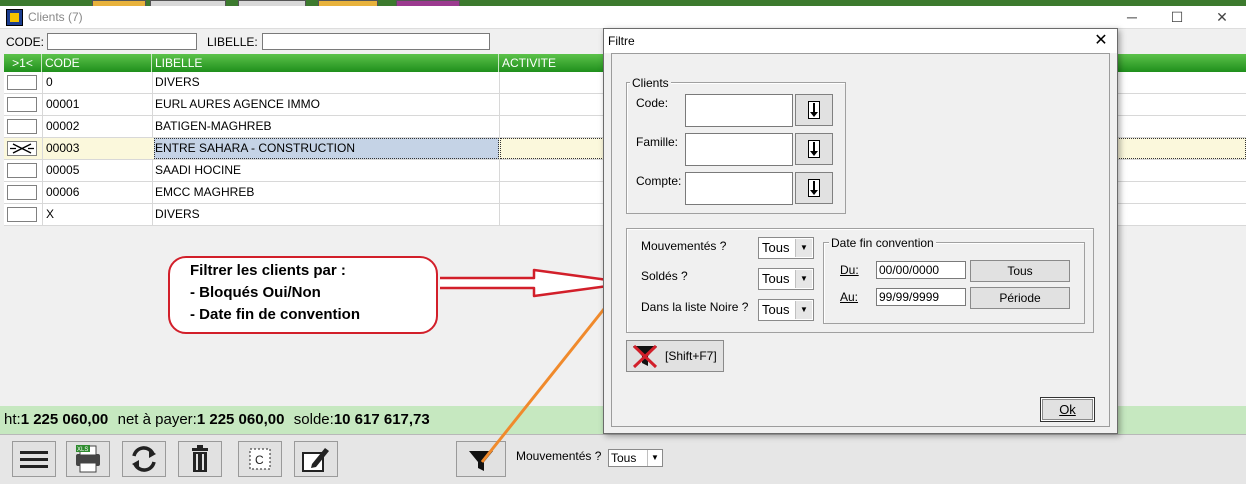 The width and height of the screenshot is (1246, 484). What do you see at coordinates (664, 276) in the screenshot?
I see `soldes-label: Soldés ?` at bounding box center [664, 276].